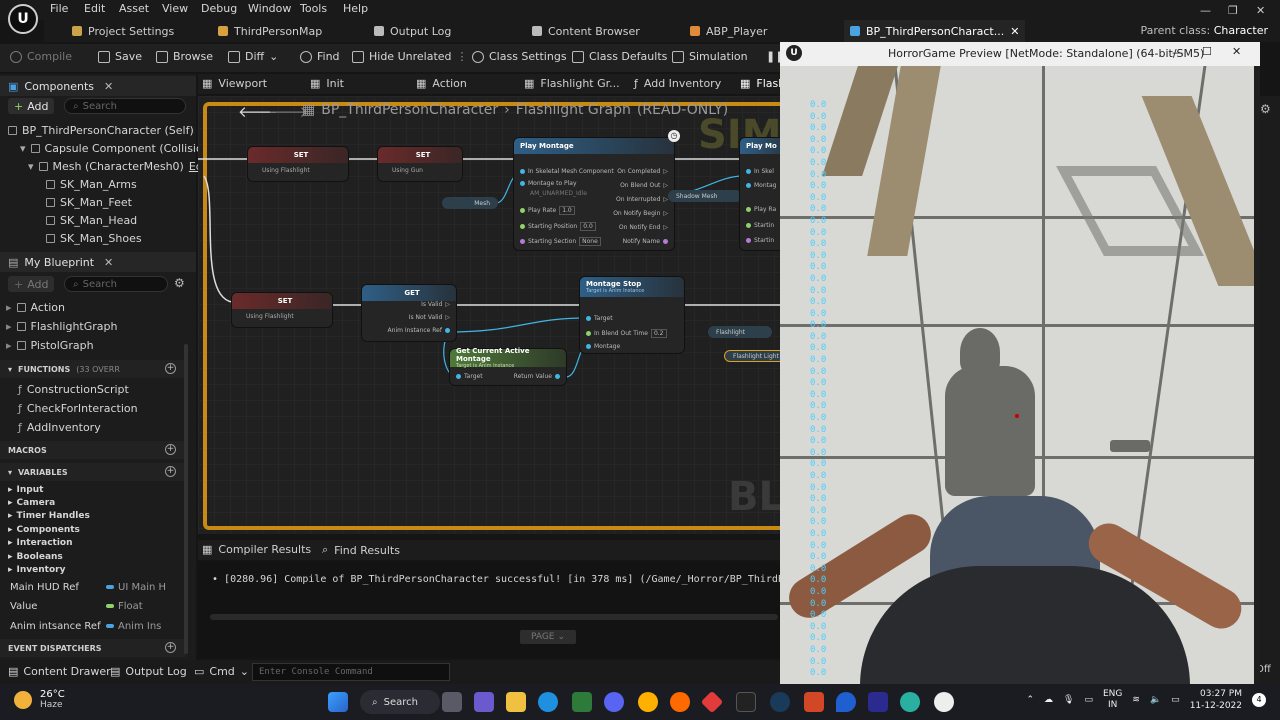 This screenshot has width=1280, height=720. What do you see at coordinates (582, 702) in the screenshot?
I see `spotify-icon` at bounding box center [582, 702].